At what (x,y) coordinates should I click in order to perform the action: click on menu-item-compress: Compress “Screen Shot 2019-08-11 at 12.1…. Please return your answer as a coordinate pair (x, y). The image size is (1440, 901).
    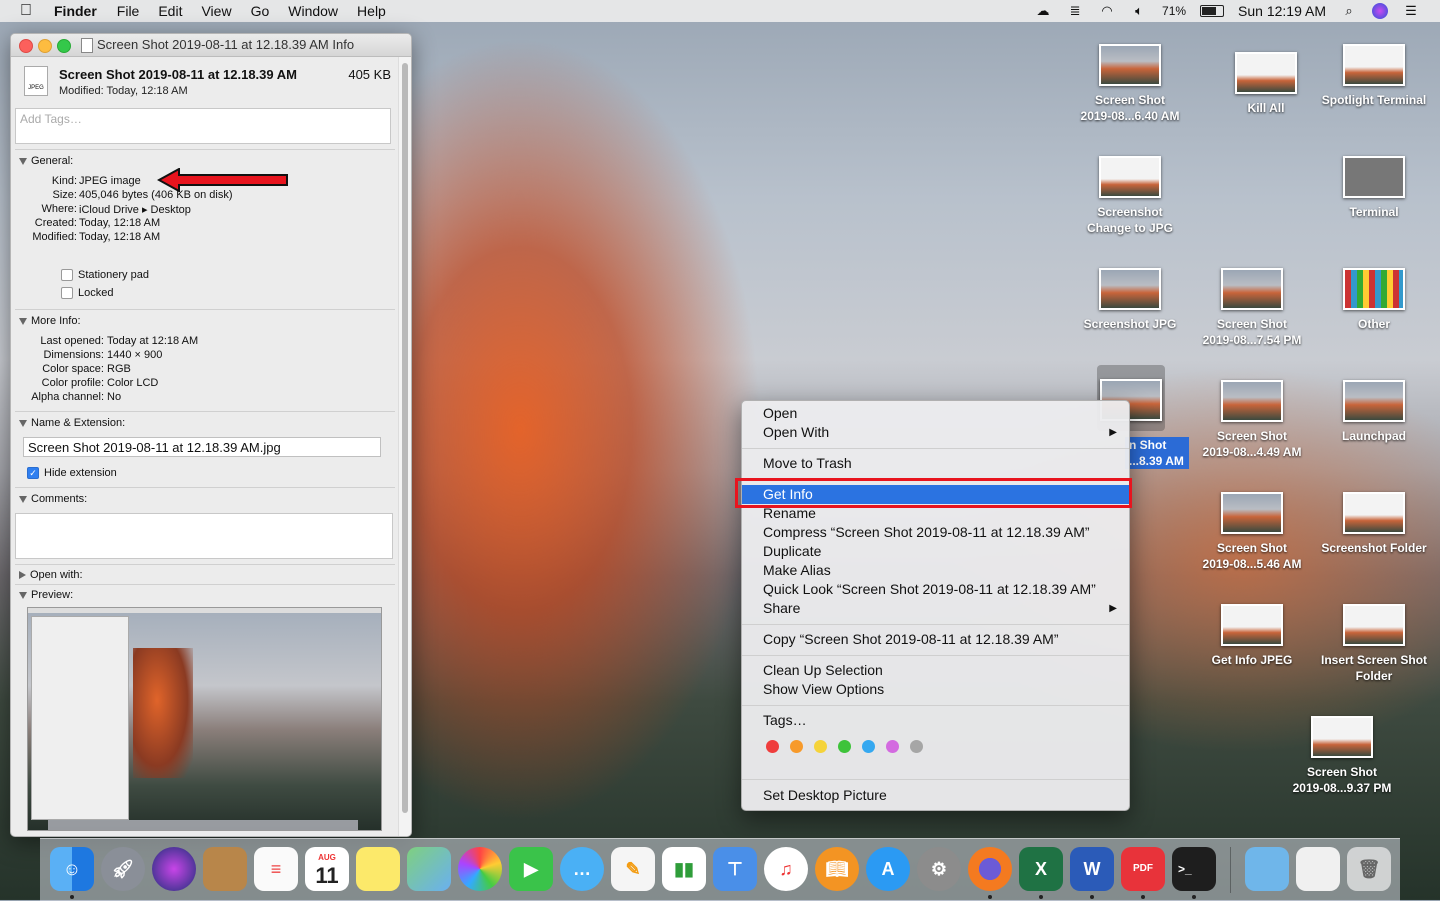
    Looking at the image, I should click on (935, 532).